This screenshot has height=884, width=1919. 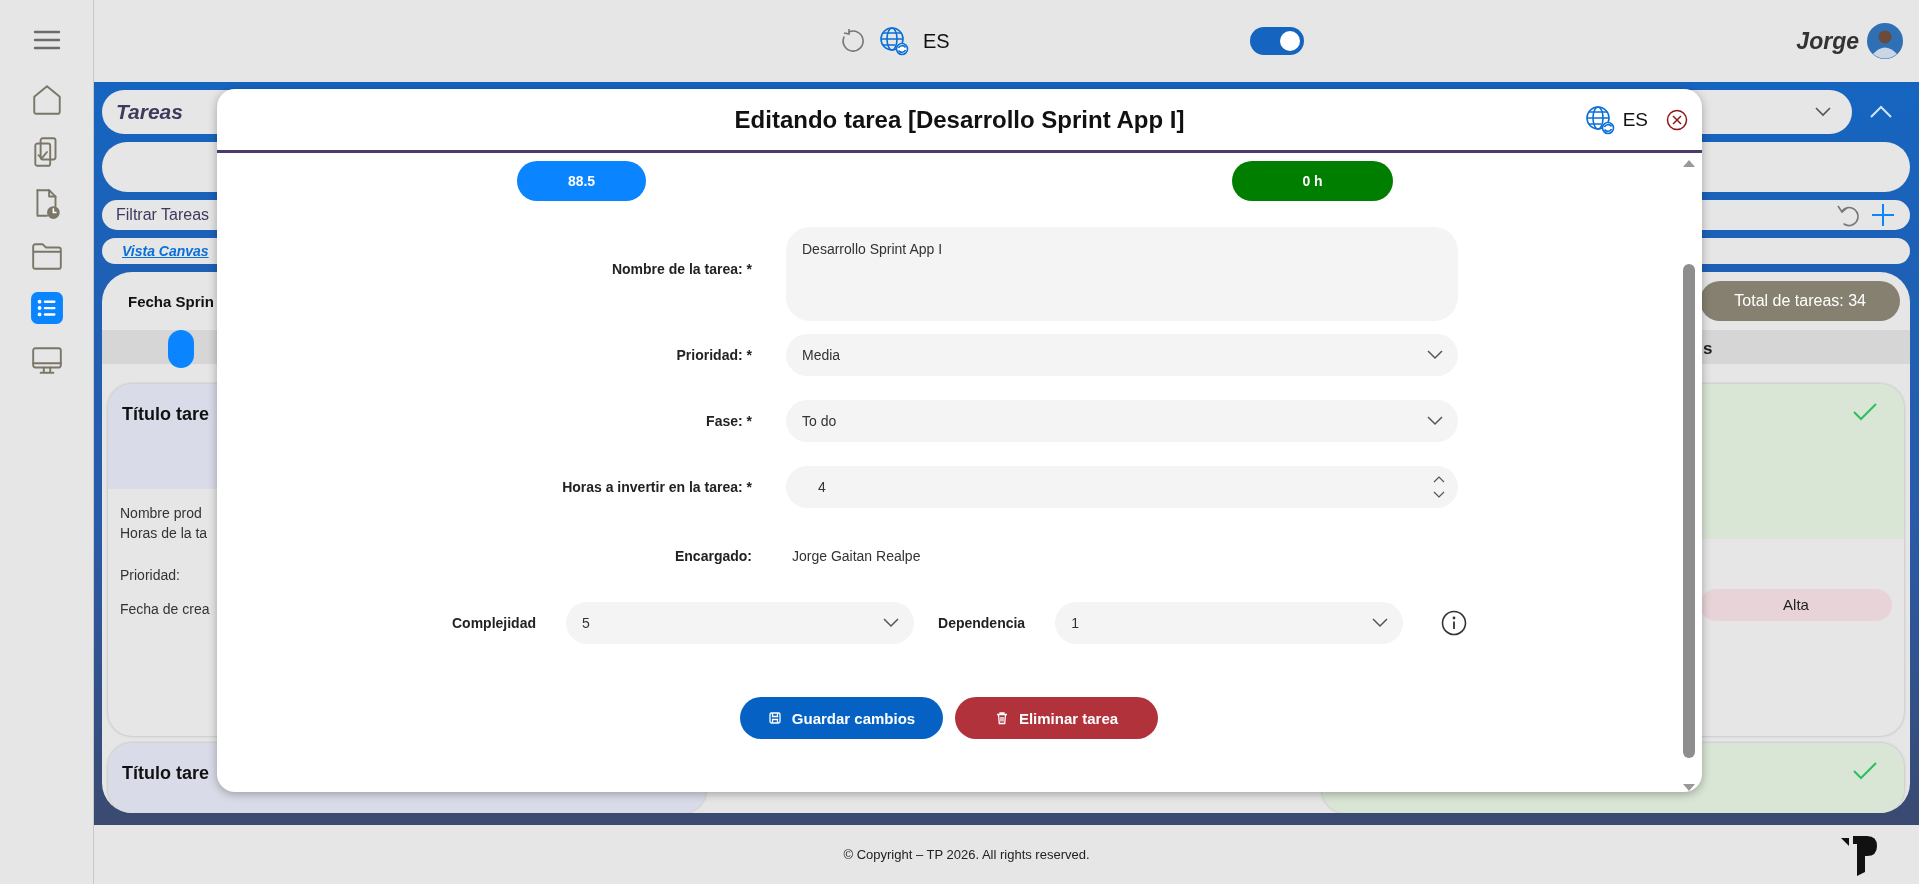 I want to click on priority-badge: Alta, so click(x=1796, y=605).